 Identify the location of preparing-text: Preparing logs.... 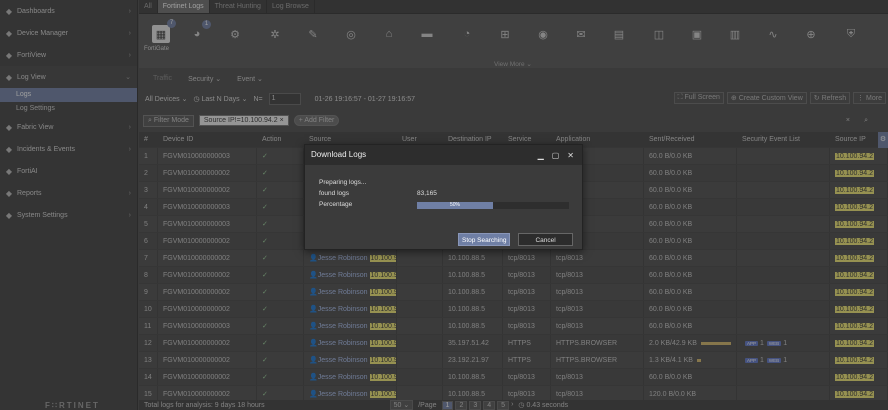
(343, 182).